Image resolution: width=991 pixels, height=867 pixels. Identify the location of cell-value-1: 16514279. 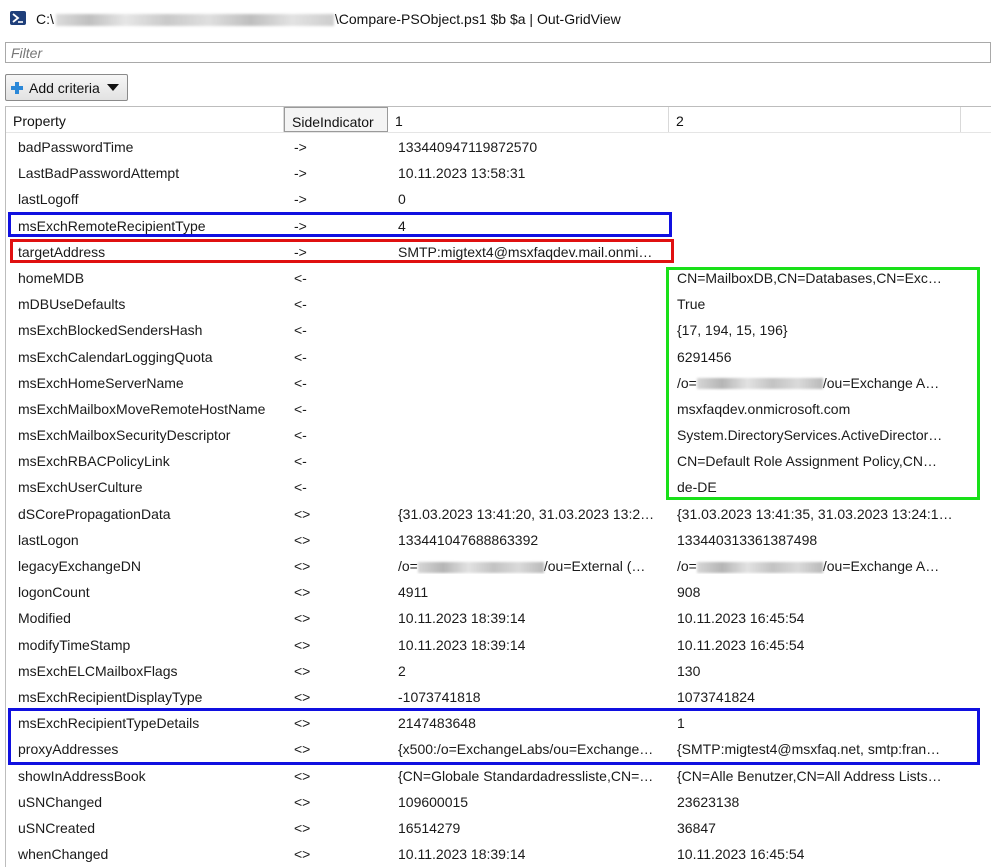
(532, 828).